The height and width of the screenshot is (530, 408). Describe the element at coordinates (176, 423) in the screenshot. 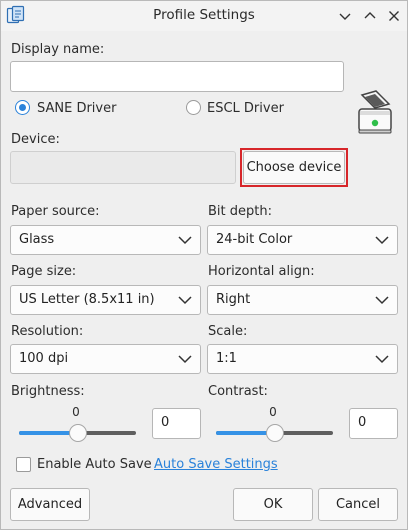

I see `brightness-spinbox: 0` at that location.